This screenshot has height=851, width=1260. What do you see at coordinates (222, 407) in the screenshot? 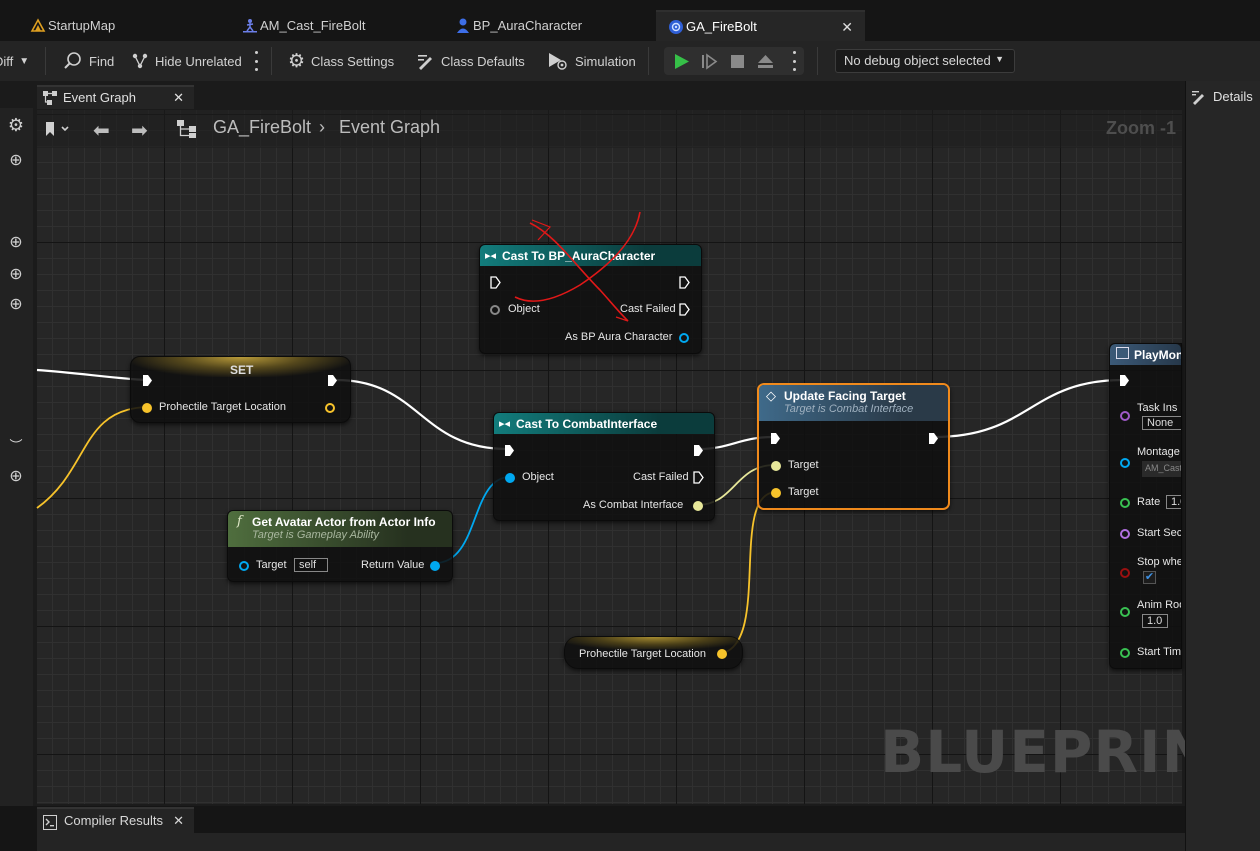
I see `set-pin-label: Prohectile Target Location` at bounding box center [222, 407].